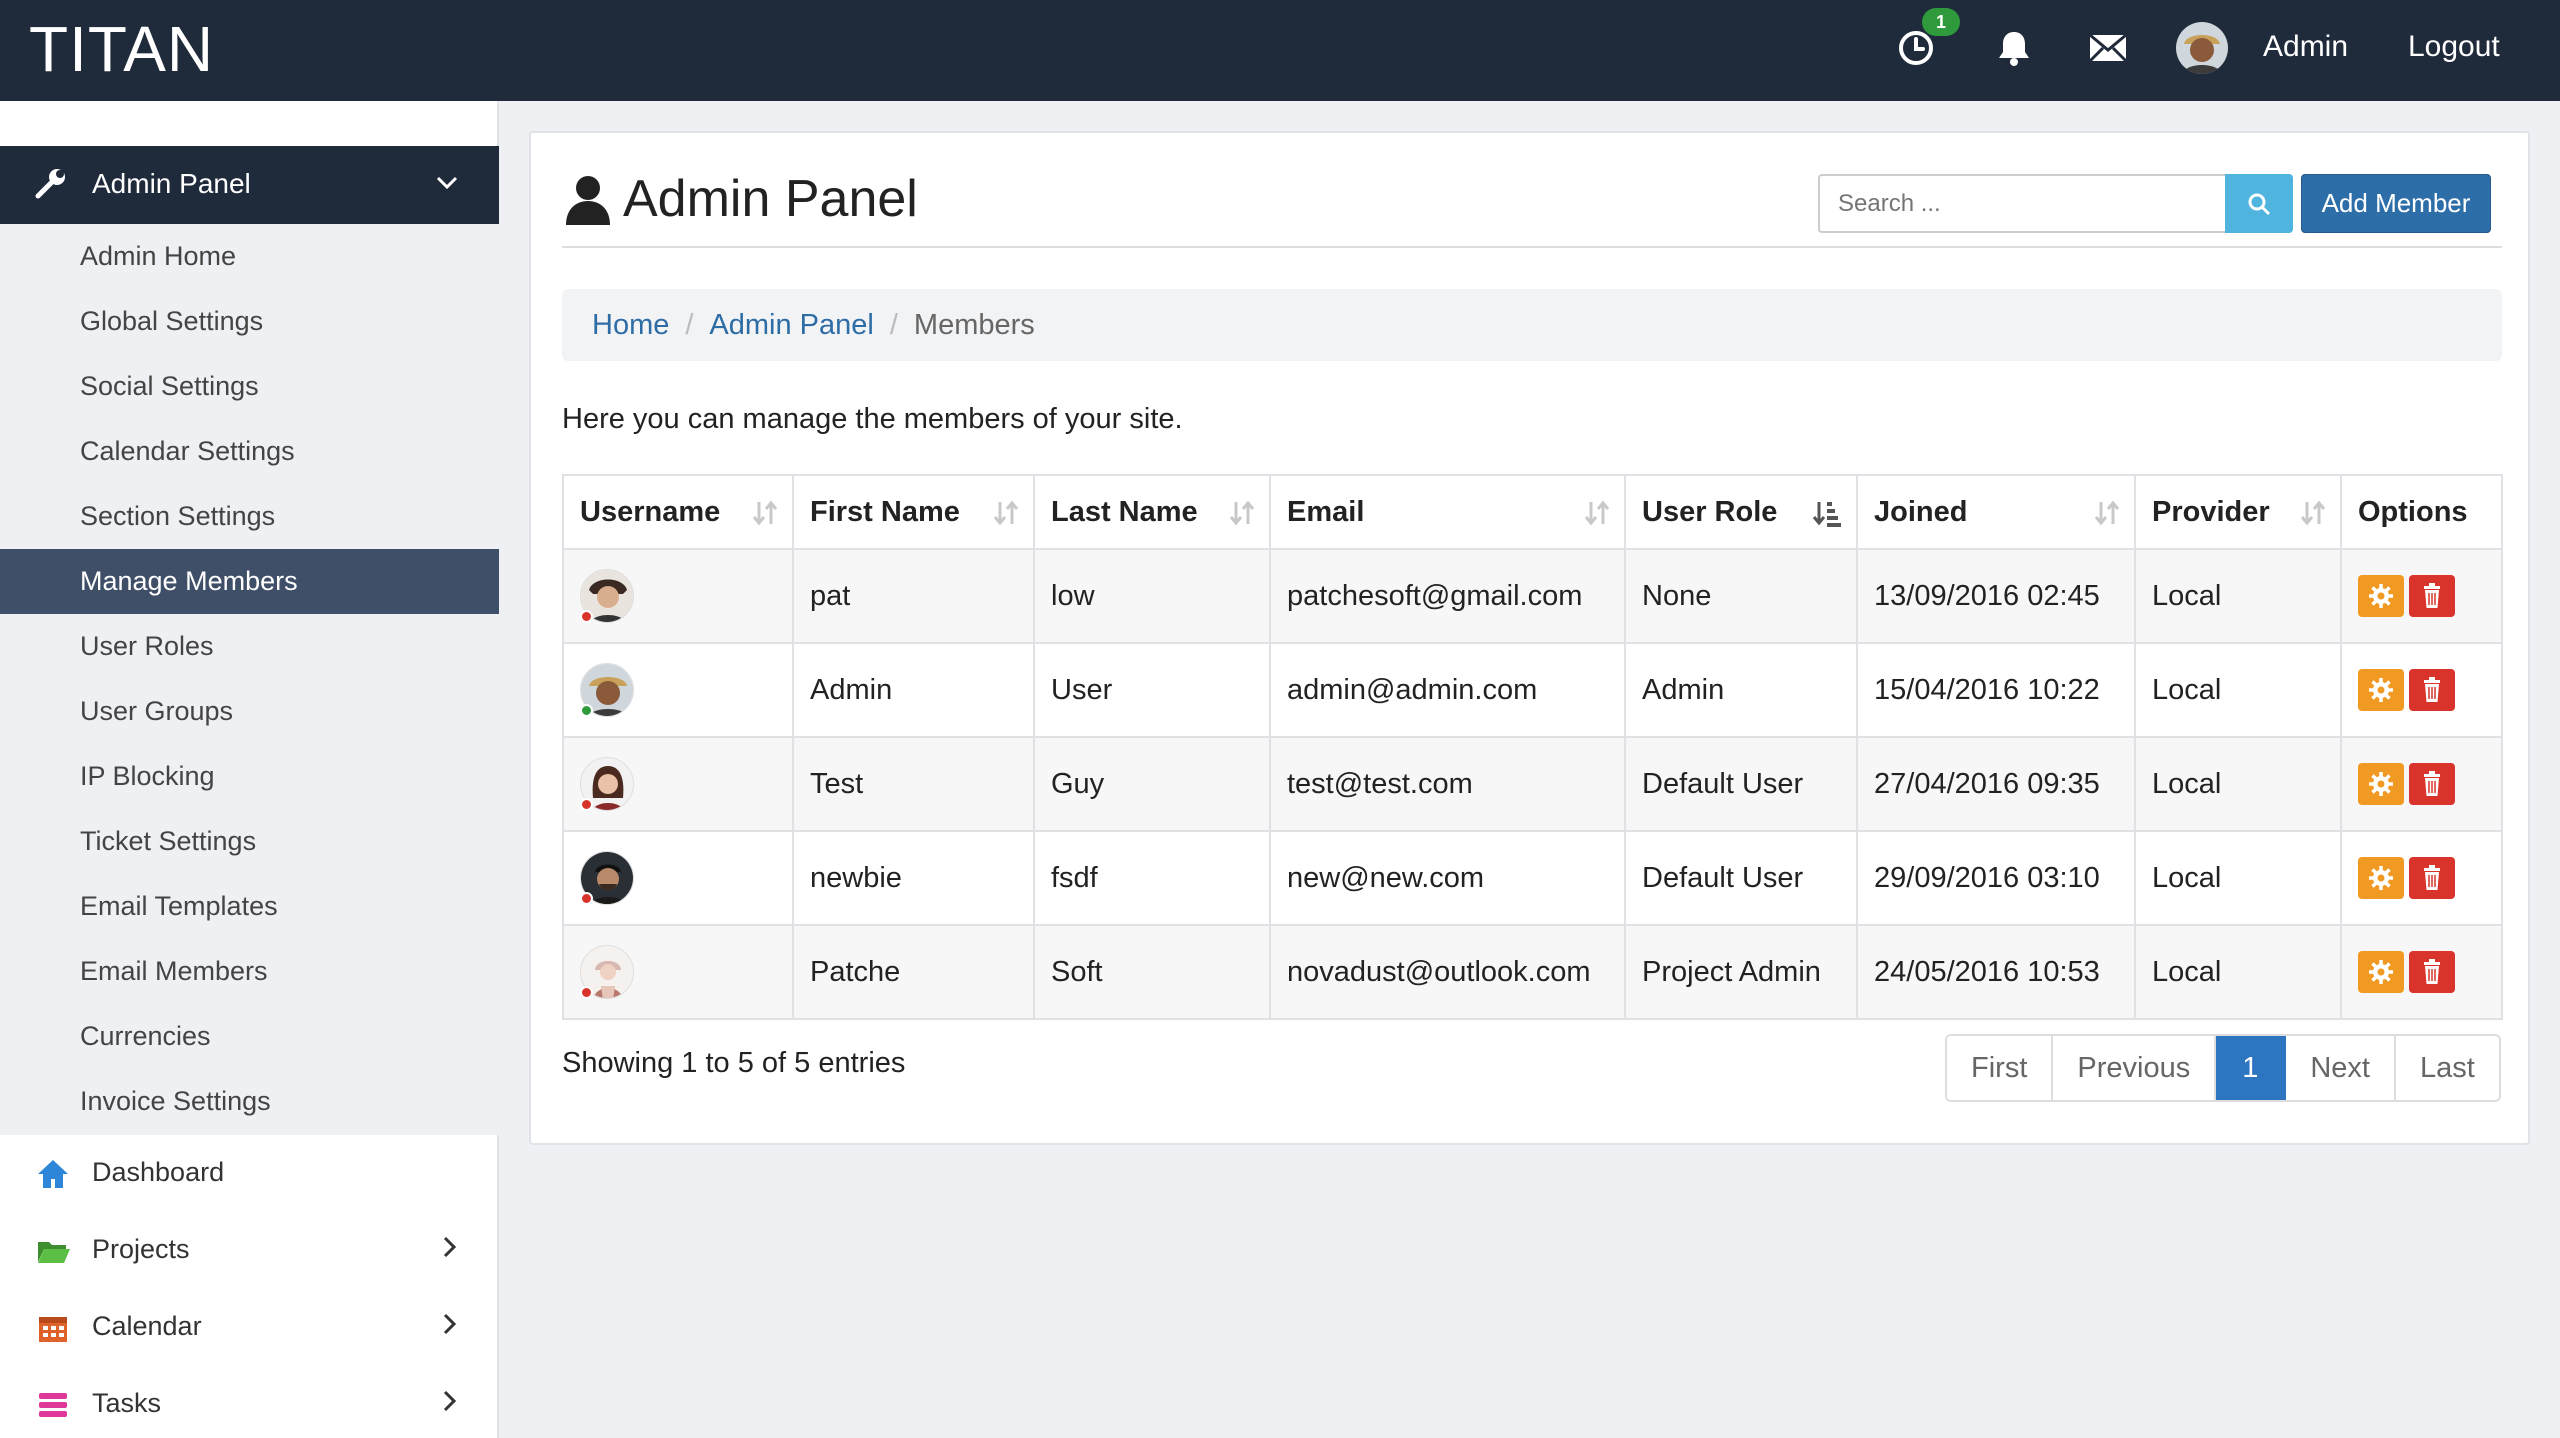 The height and width of the screenshot is (1438, 2560). Describe the element at coordinates (141, 1249) in the screenshot. I see `sidebar-item-label: Projects` at that location.